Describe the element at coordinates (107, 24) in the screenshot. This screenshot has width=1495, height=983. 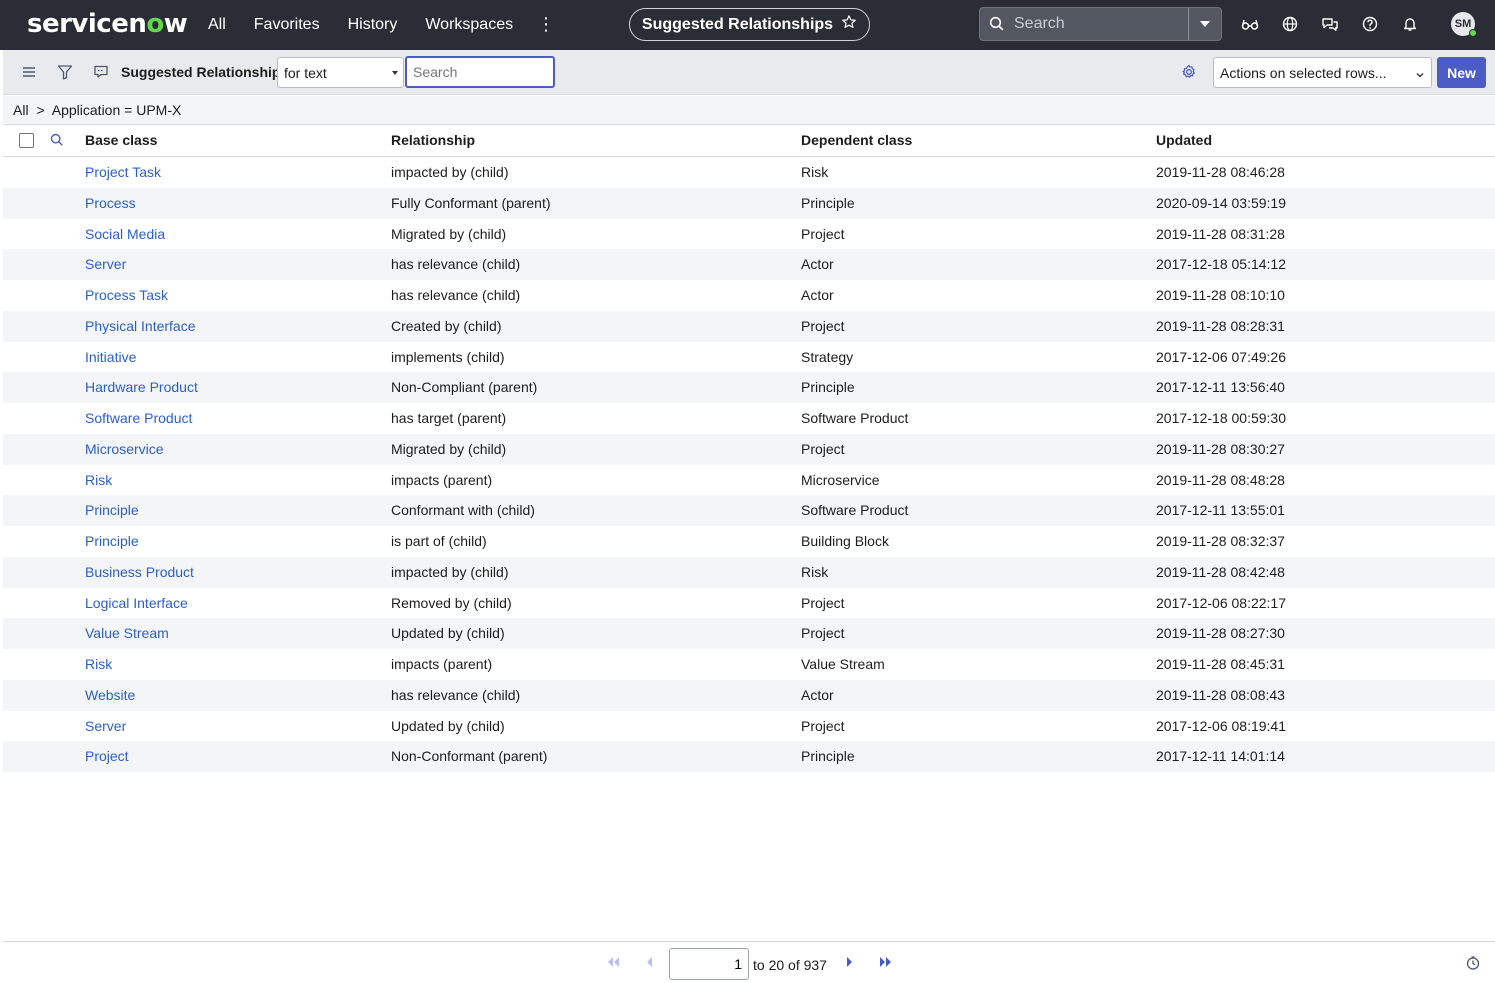
I see `servicenow-logo: servicenow` at that location.